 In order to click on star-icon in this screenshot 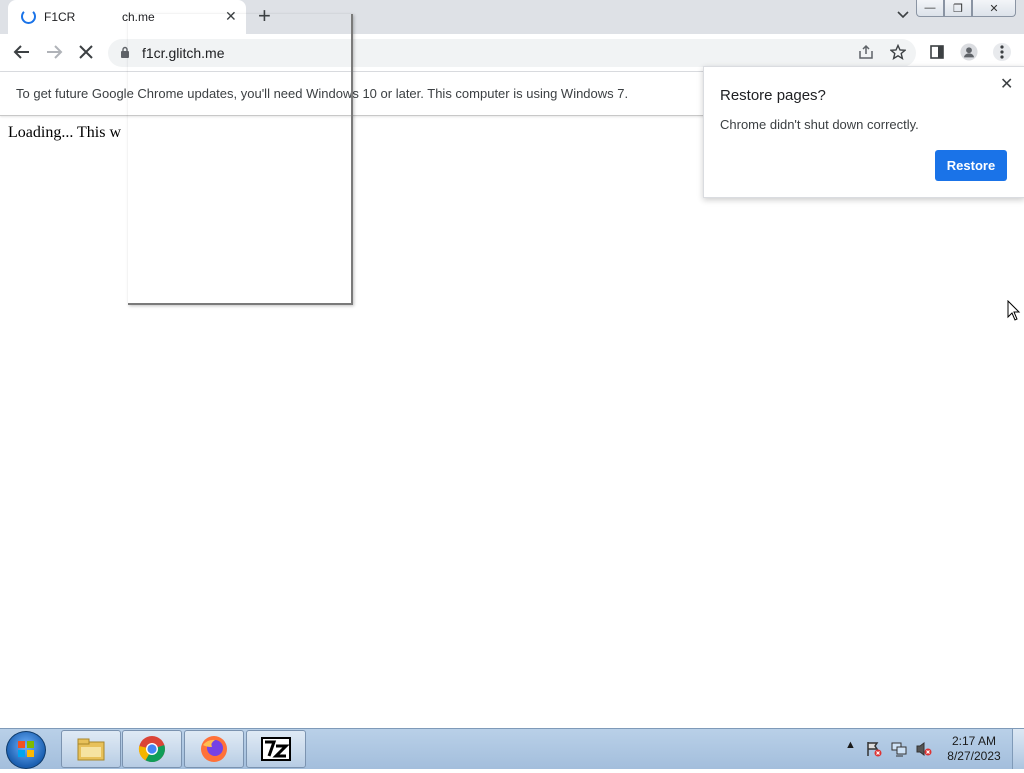, I will do `click(898, 52)`.